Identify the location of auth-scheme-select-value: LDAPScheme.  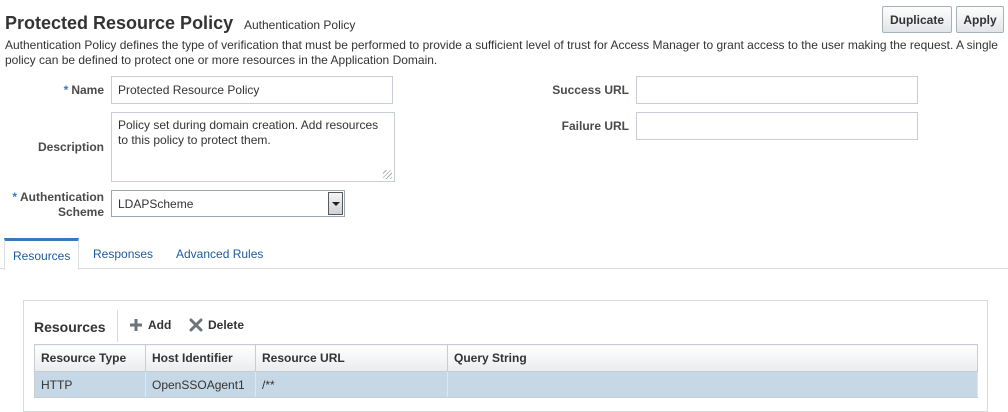
(156, 203).